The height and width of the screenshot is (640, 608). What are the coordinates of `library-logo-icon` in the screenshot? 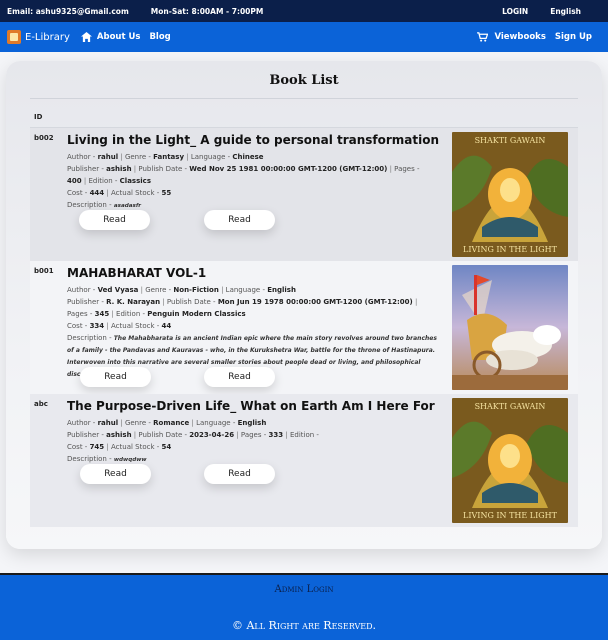 It's located at (14, 37).